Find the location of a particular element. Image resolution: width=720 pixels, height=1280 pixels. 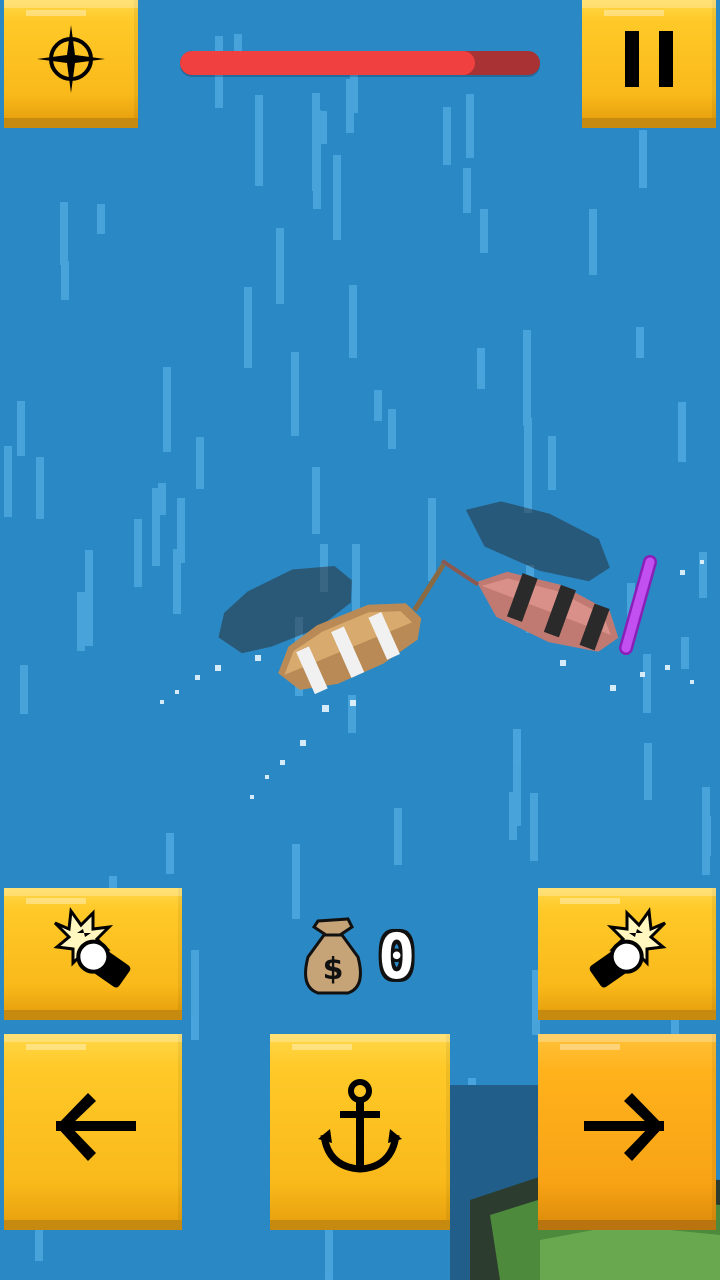

anchor-button is located at coordinates (360, 1132).